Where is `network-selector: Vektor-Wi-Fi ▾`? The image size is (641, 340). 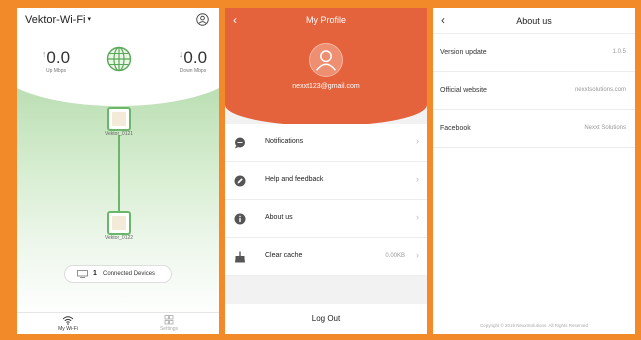
network-selector: Vektor-Wi-Fi ▾ is located at coordinates (58, 20).